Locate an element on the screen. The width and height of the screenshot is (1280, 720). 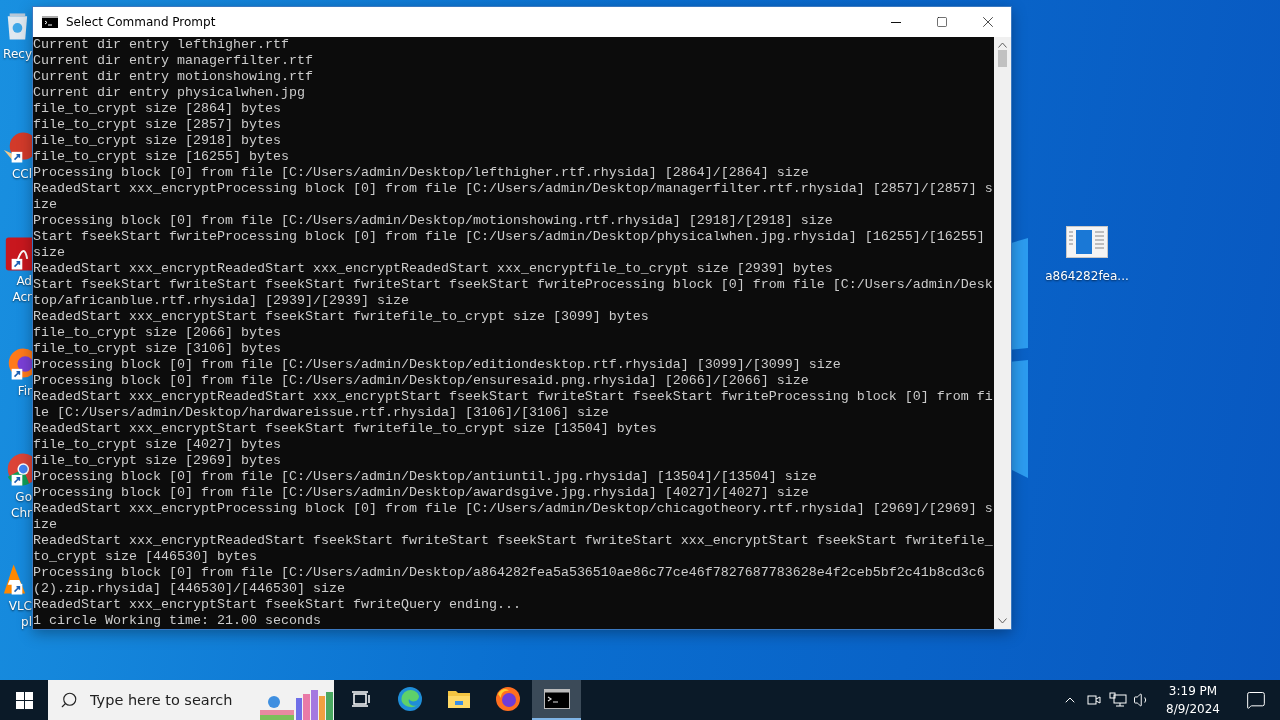
scroll-up-icon is located at coordinates (1002, 45).